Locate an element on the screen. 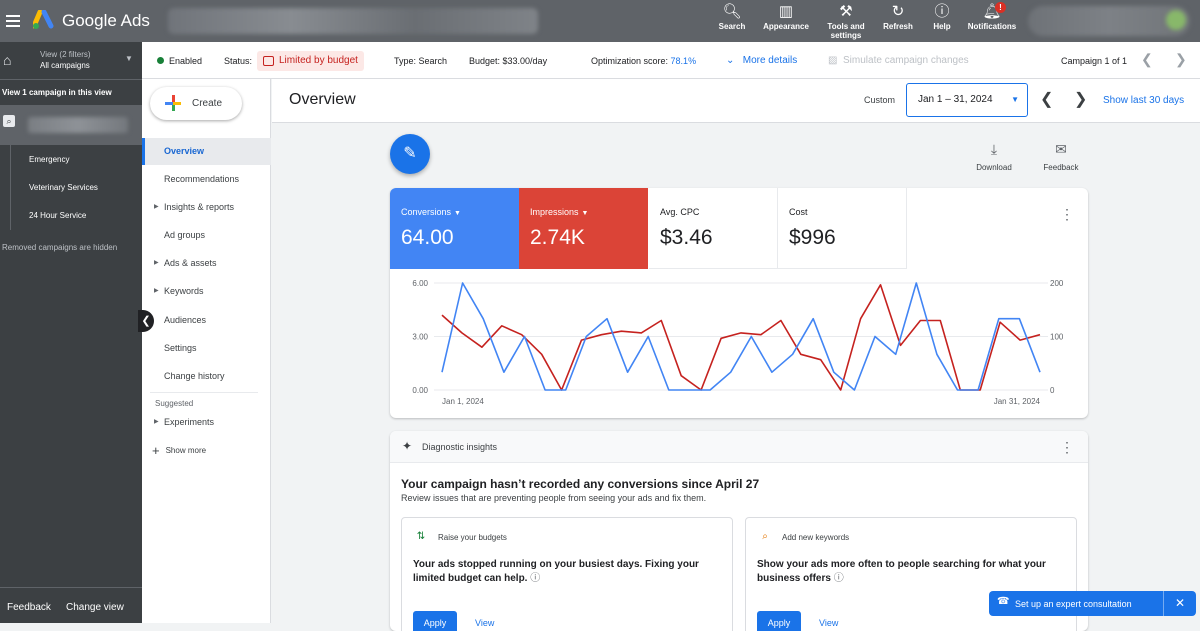 Image resolution: width=1200 pixels, height=631 pixels. previous-period-icon: ❮ is located at coordinates (1046, 99).